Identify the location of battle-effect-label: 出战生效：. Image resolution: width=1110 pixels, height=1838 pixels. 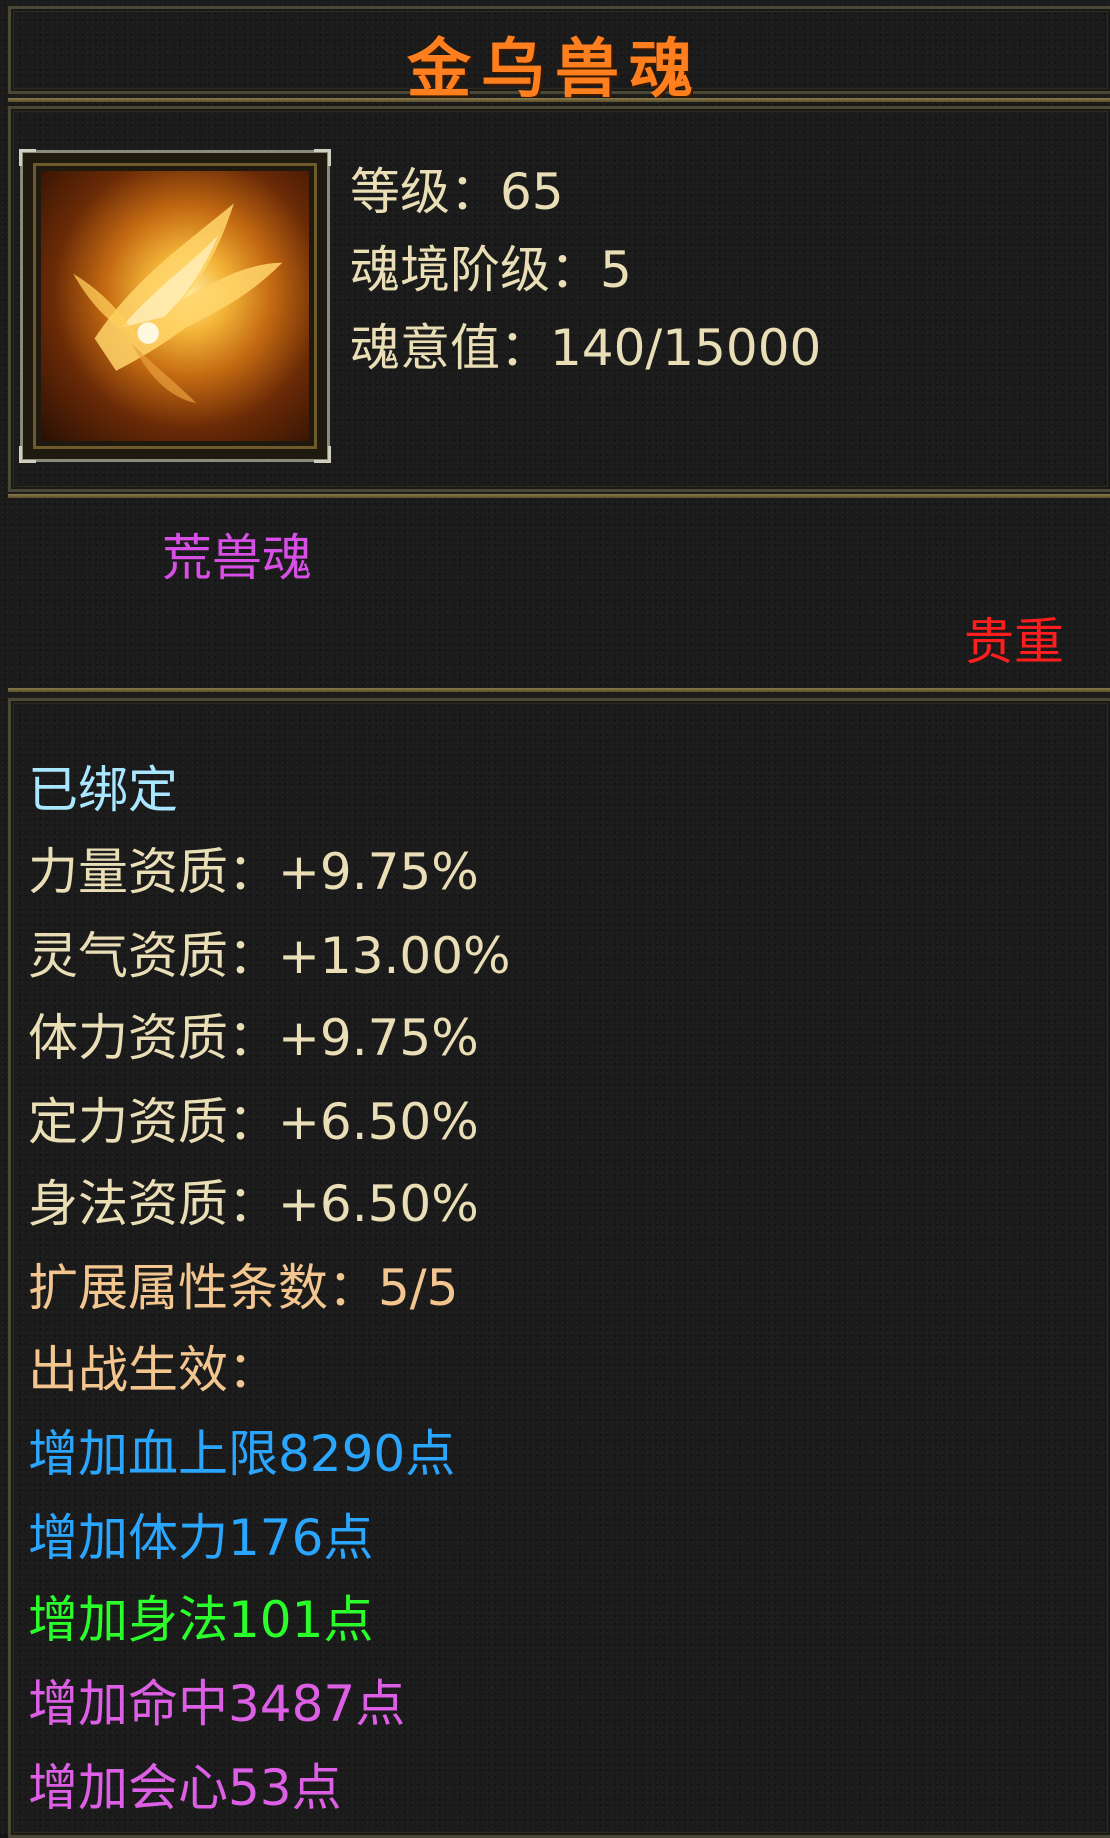
(153, 1370).